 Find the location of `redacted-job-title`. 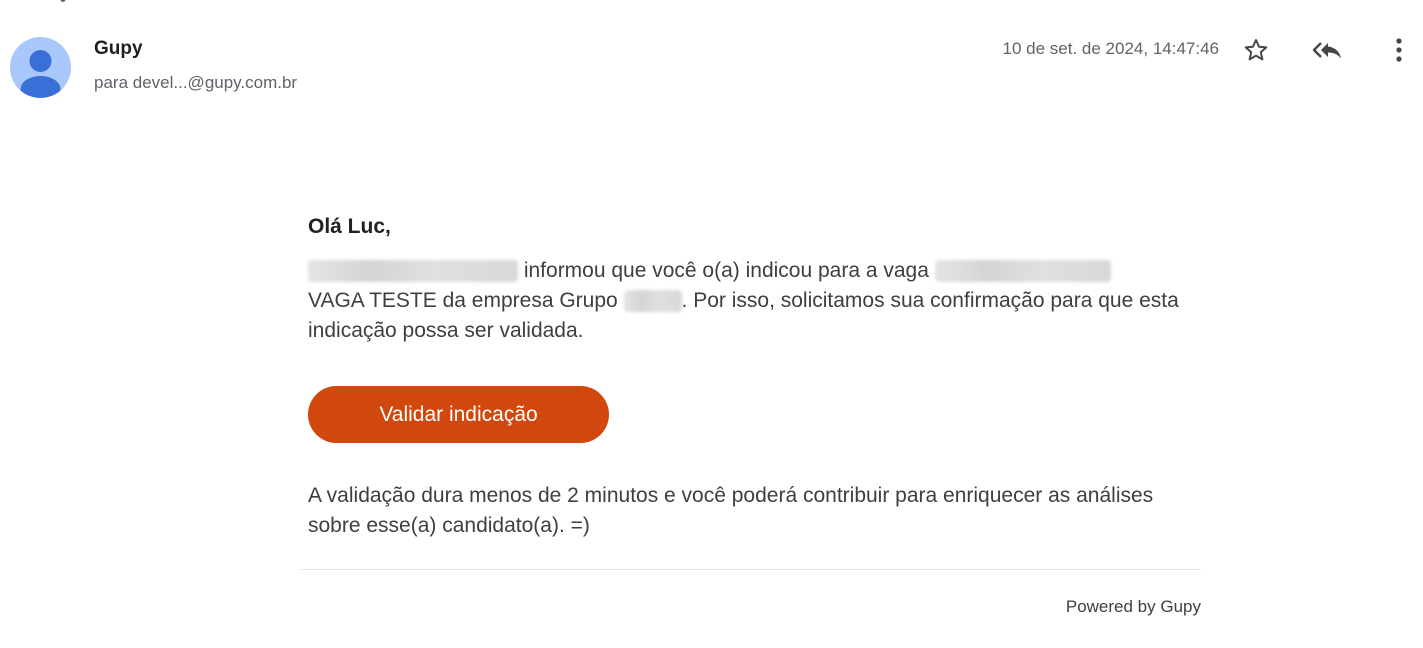

redacted-job-title is located at coordinates (1022, 271).